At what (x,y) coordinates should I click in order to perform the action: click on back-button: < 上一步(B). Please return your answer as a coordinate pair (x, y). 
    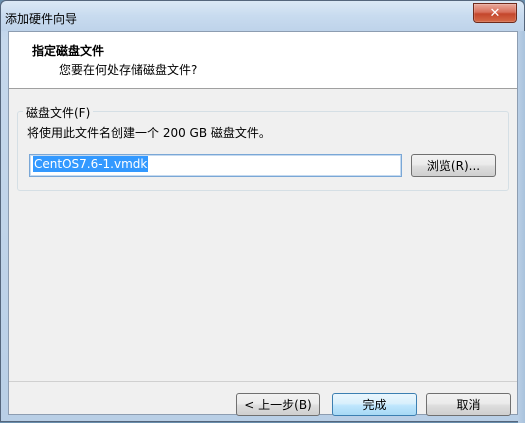
    Looking at the image, I should click on (278, 404).